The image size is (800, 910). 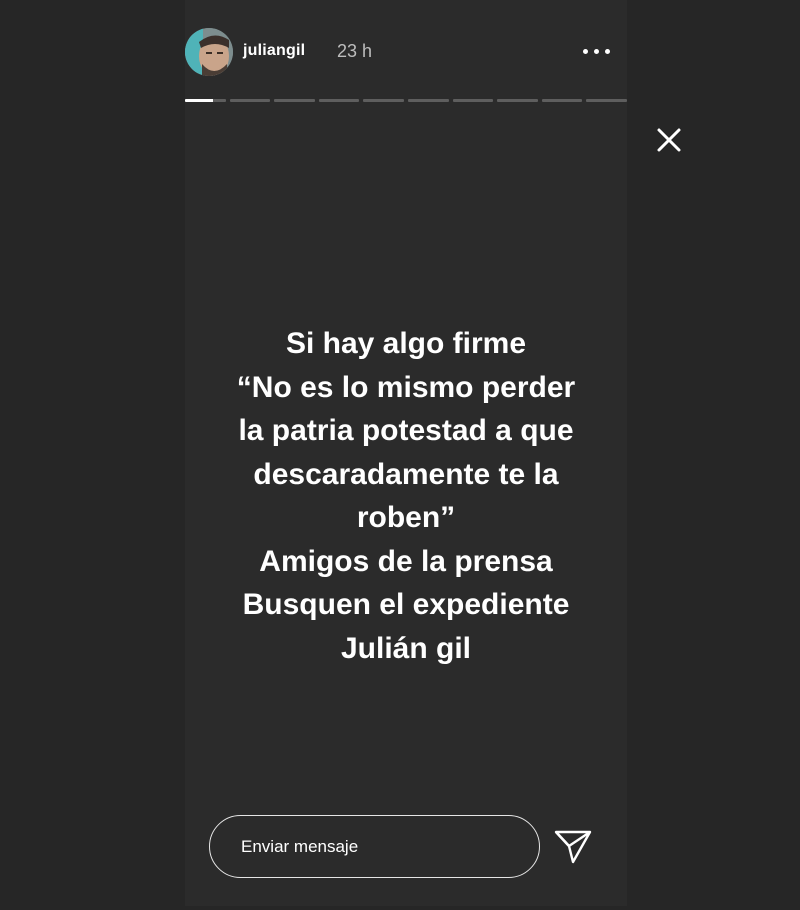 What do you see at coordinates (406, 430) in the screenshot?
I see `story-text-line: la patria potestad a que` at bounding box center [406, 430].